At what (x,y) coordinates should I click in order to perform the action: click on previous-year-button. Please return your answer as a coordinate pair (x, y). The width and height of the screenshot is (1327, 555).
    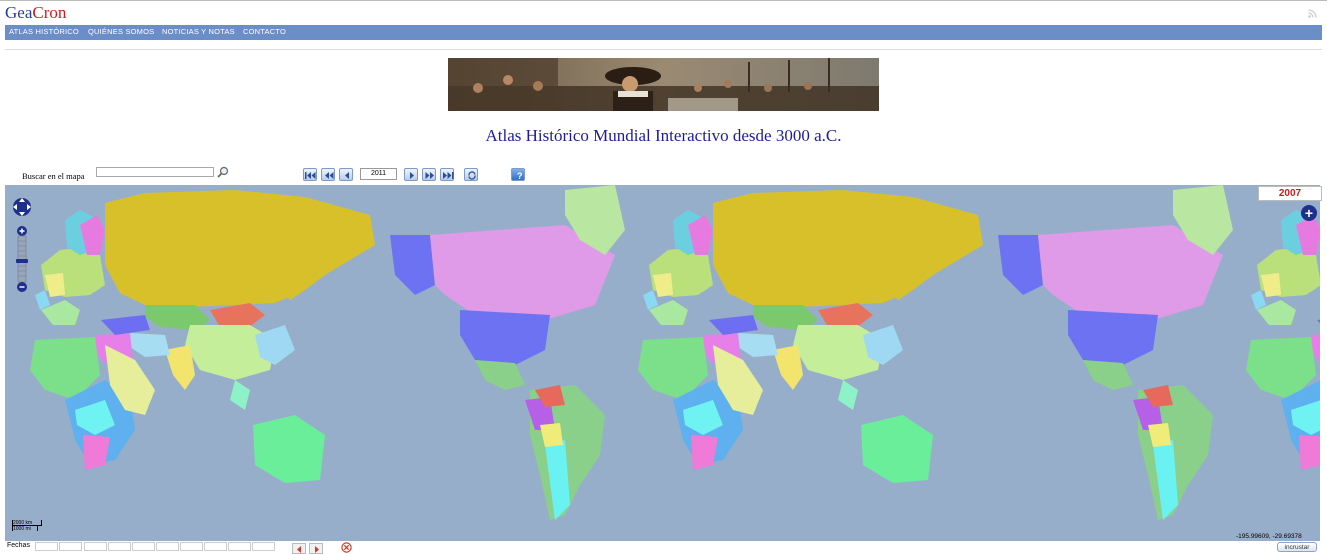
    Looking at the image, I should click on (346, 174).